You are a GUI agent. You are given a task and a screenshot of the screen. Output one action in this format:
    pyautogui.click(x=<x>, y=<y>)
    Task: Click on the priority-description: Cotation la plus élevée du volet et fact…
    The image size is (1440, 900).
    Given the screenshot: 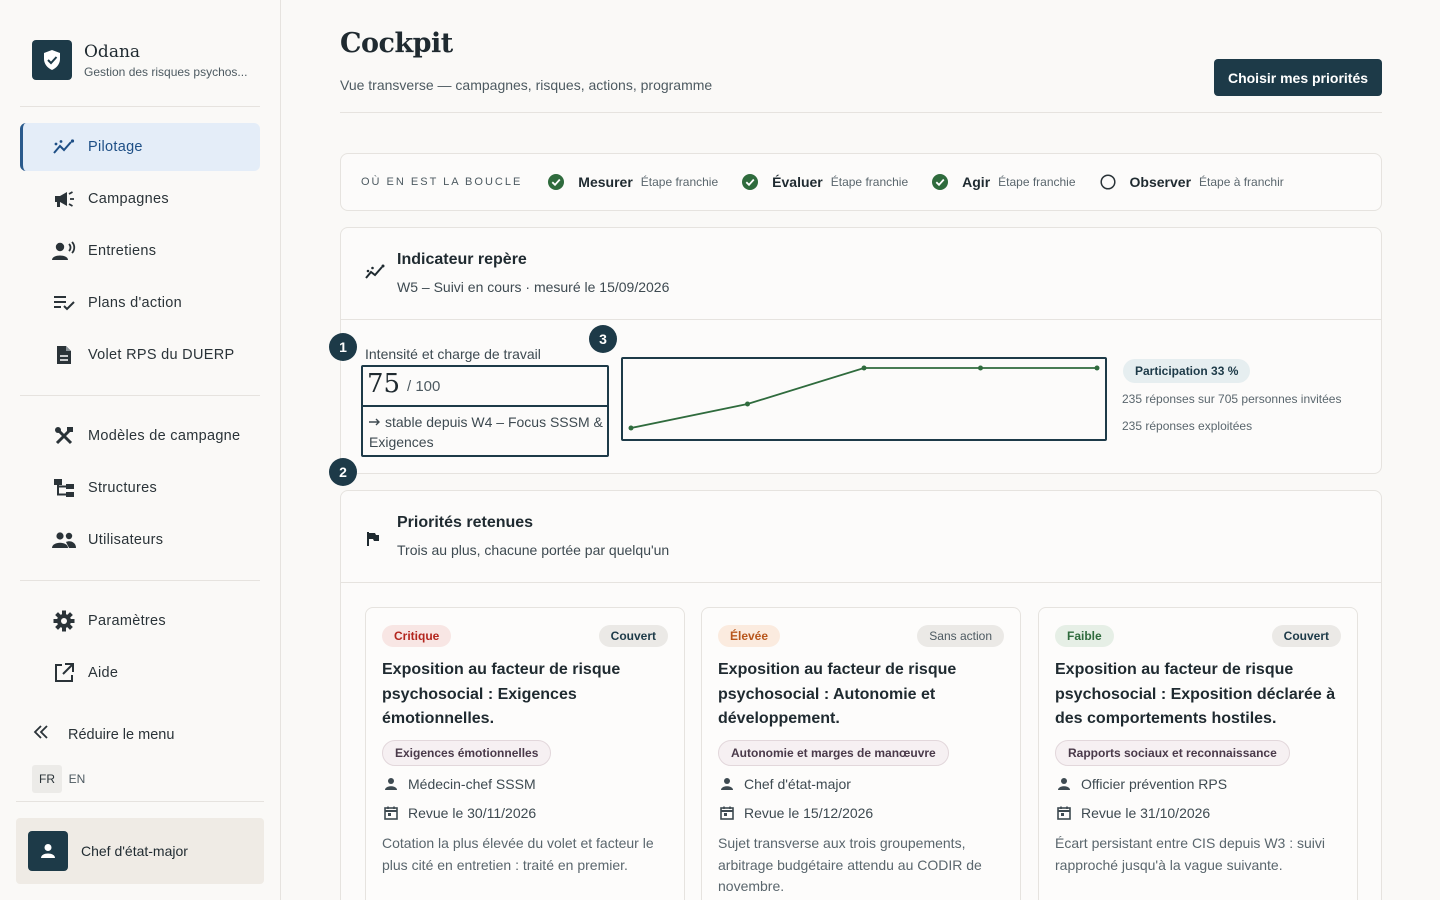 What is the action you would take?
    pyautogui.click(x=518, y=854)
    